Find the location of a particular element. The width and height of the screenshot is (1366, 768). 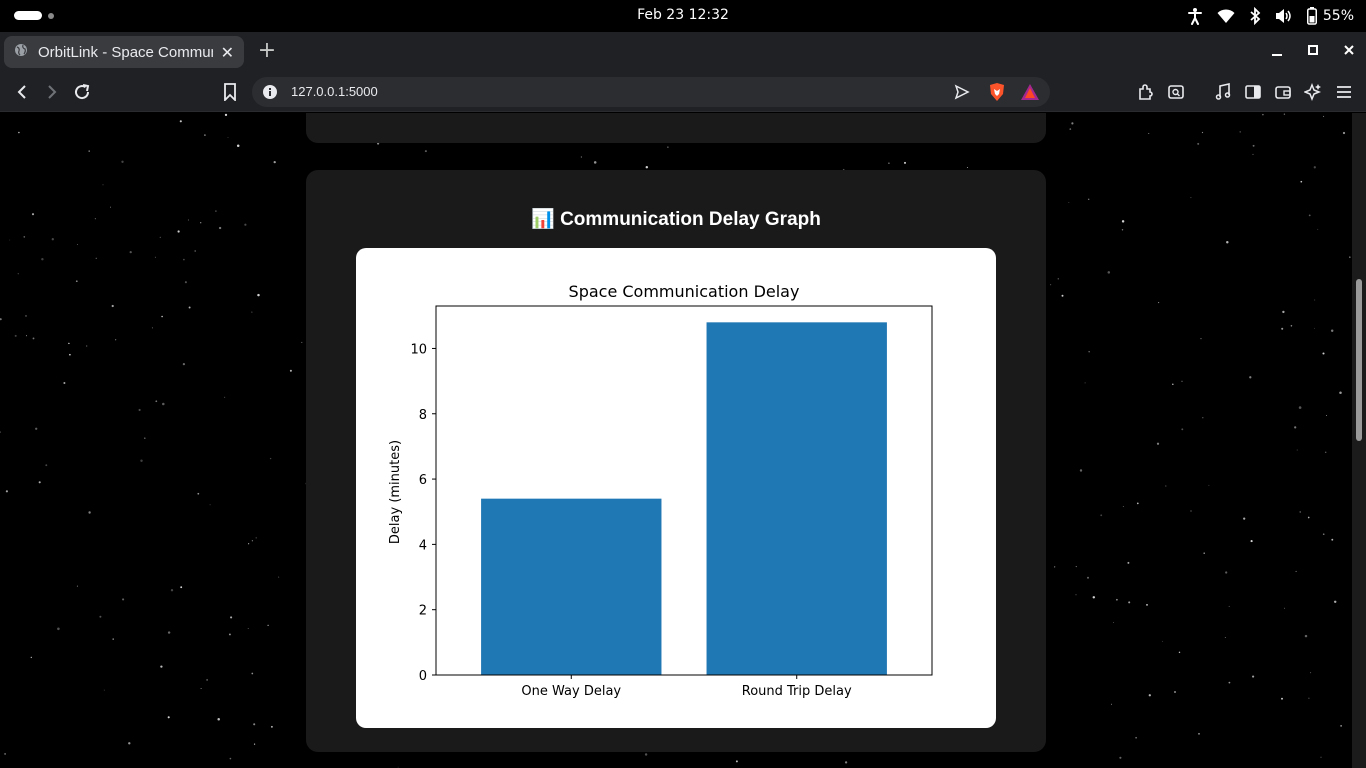

menu-icon is located at coordinates (1344, 92).